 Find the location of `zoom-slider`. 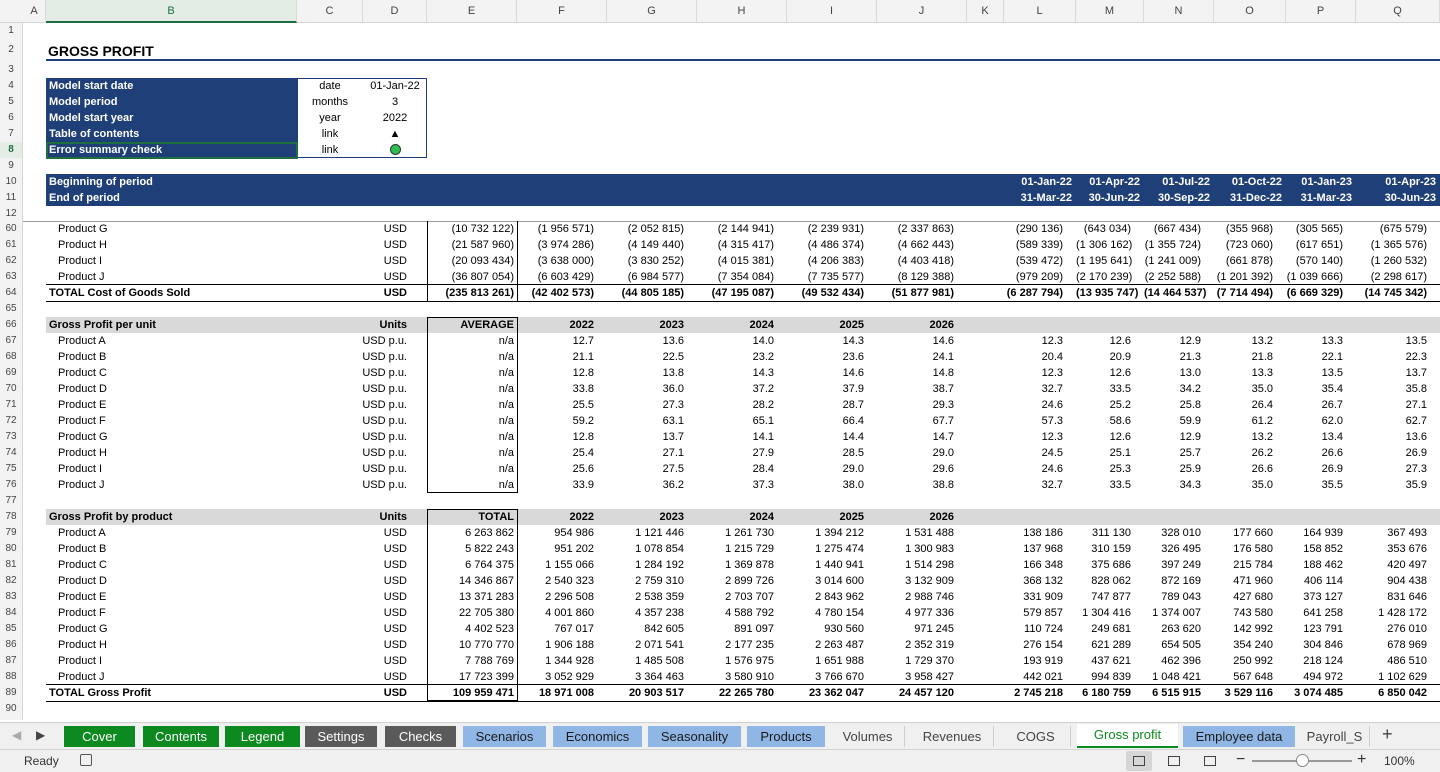

zoom-slider is located at coordinates (1302, 760).